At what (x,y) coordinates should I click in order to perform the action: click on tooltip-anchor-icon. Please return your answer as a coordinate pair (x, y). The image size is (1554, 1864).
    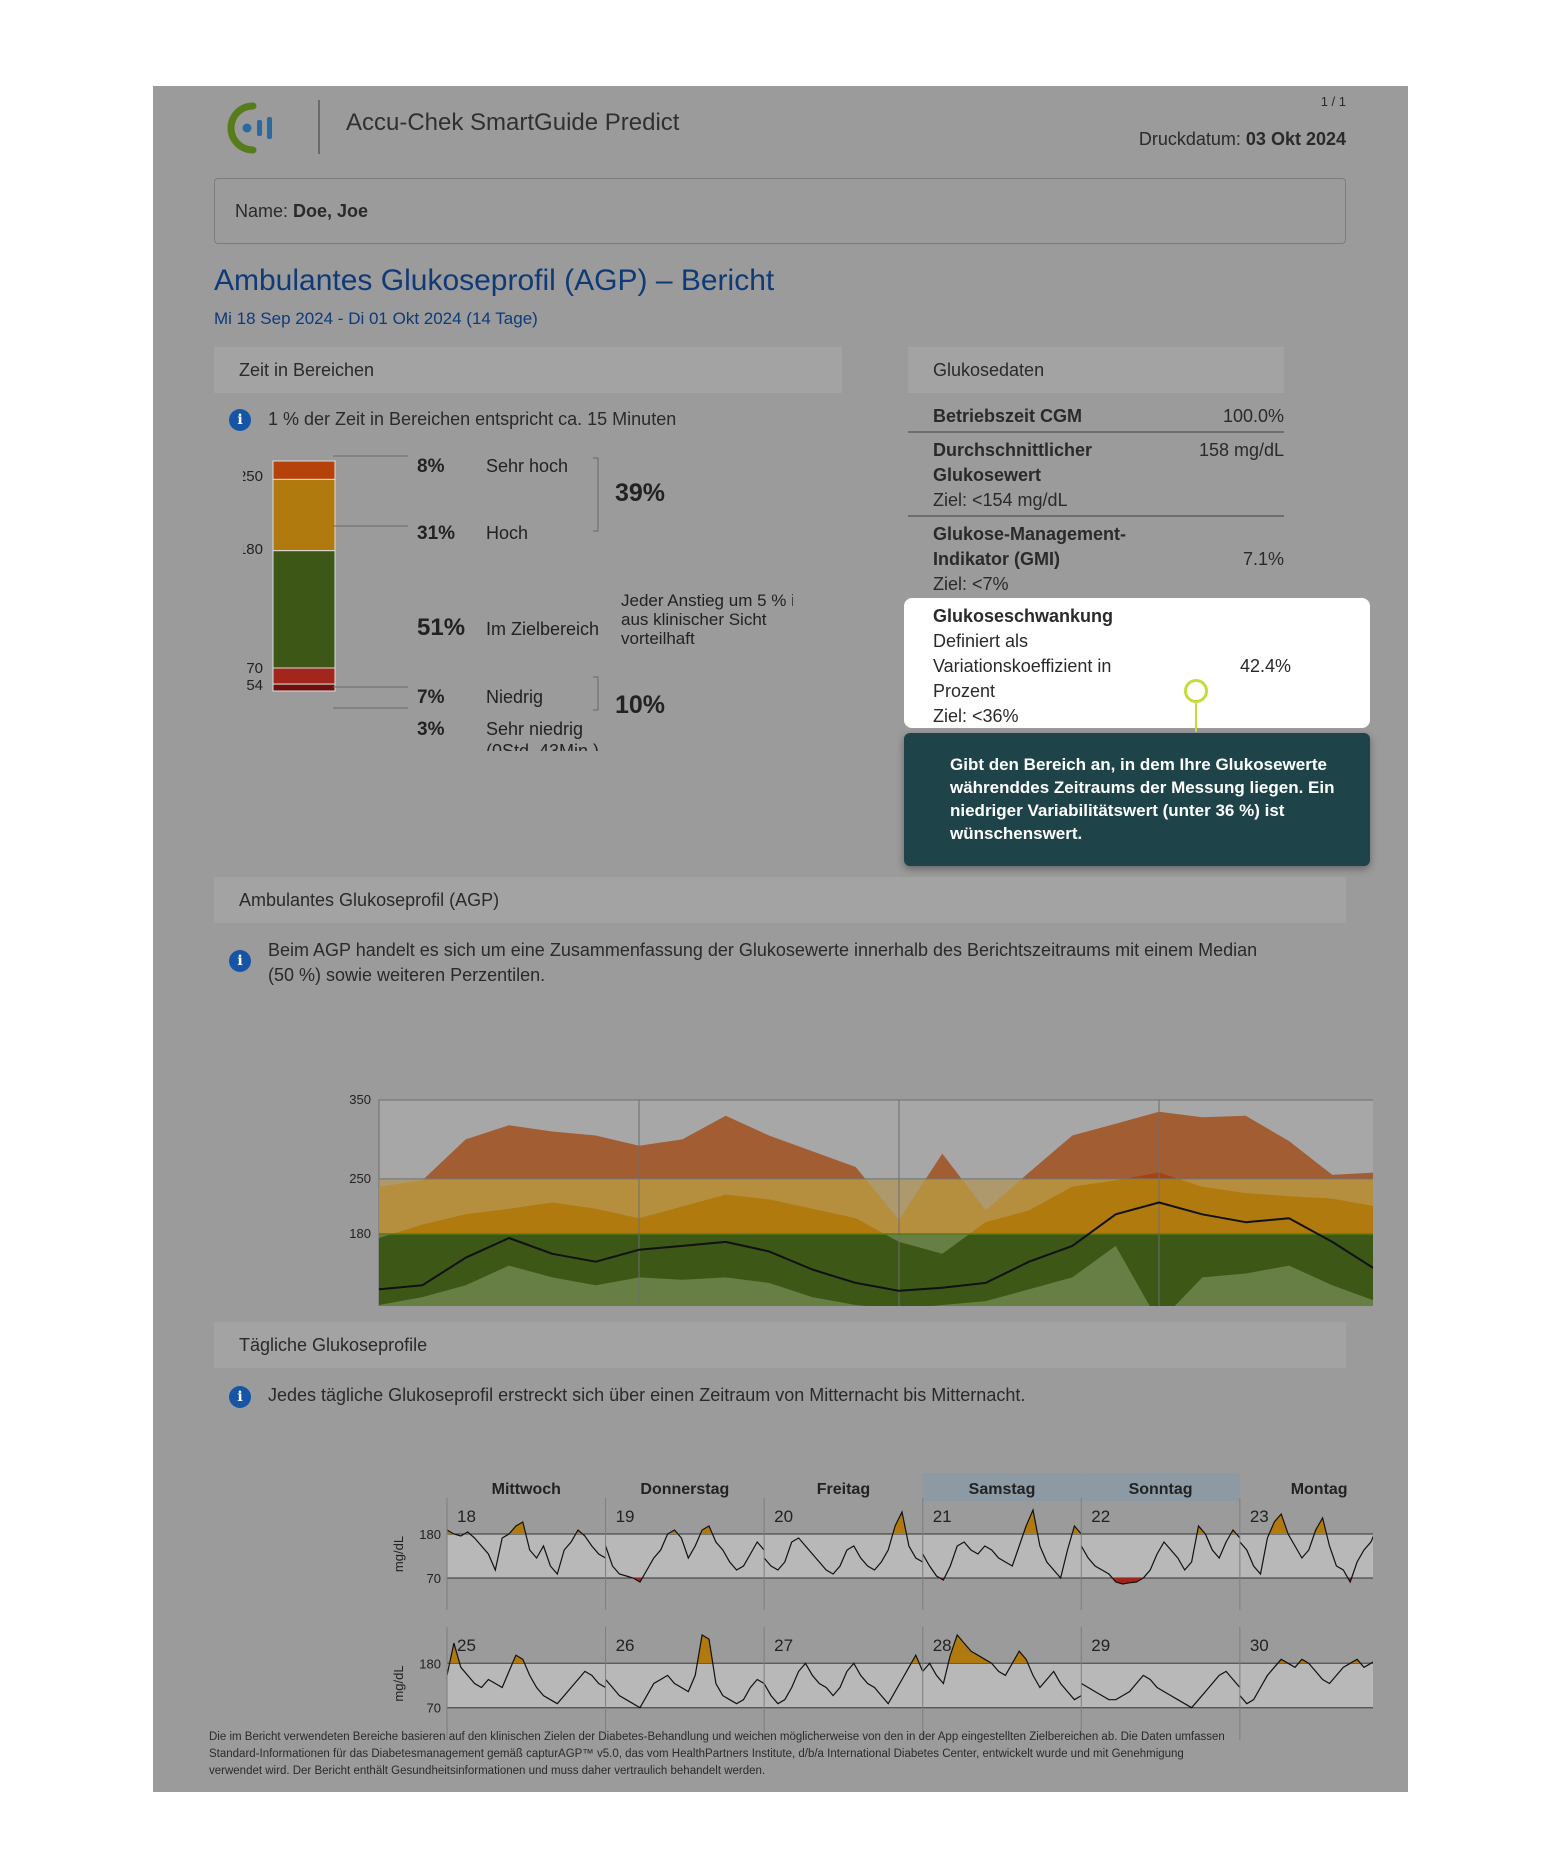
    Looking at the image, I should click on (1196, 691).